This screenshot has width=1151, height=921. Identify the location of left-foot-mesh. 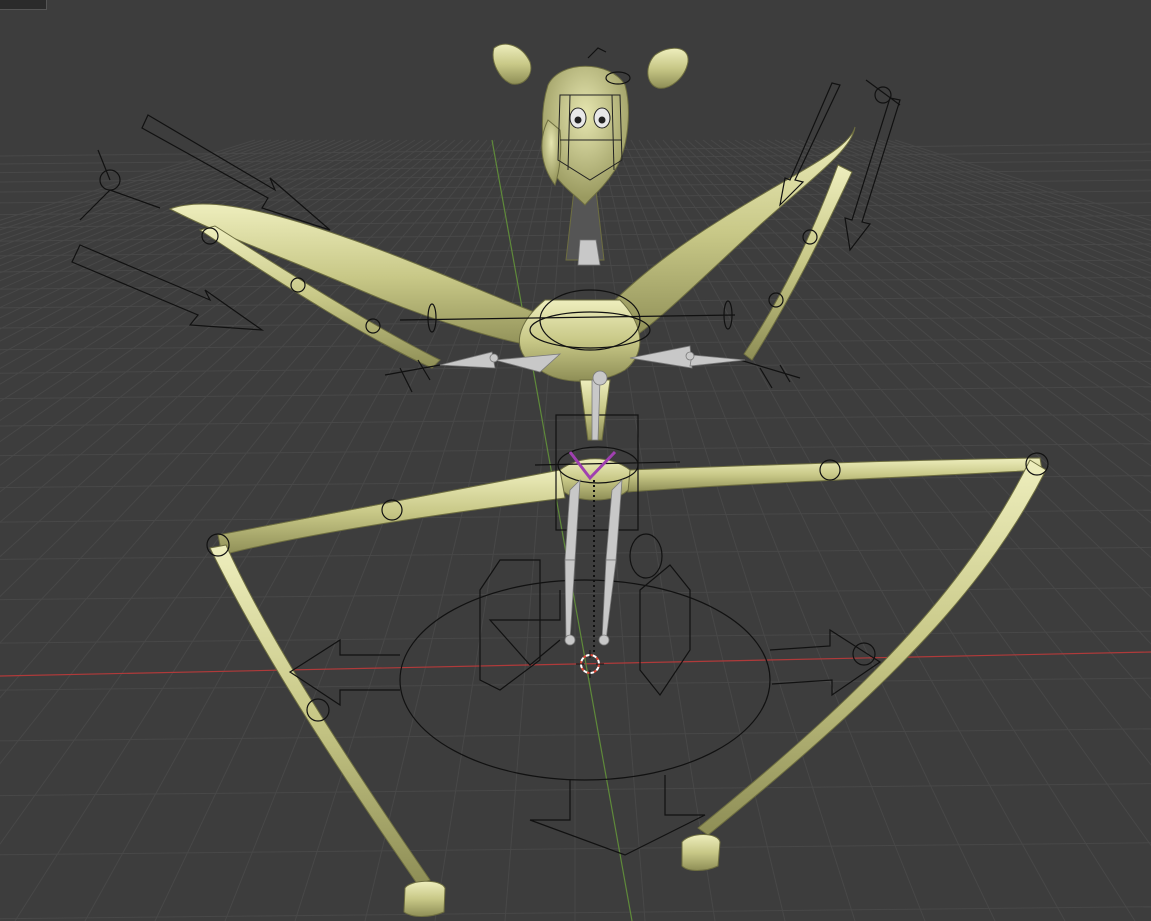
(424, 898).